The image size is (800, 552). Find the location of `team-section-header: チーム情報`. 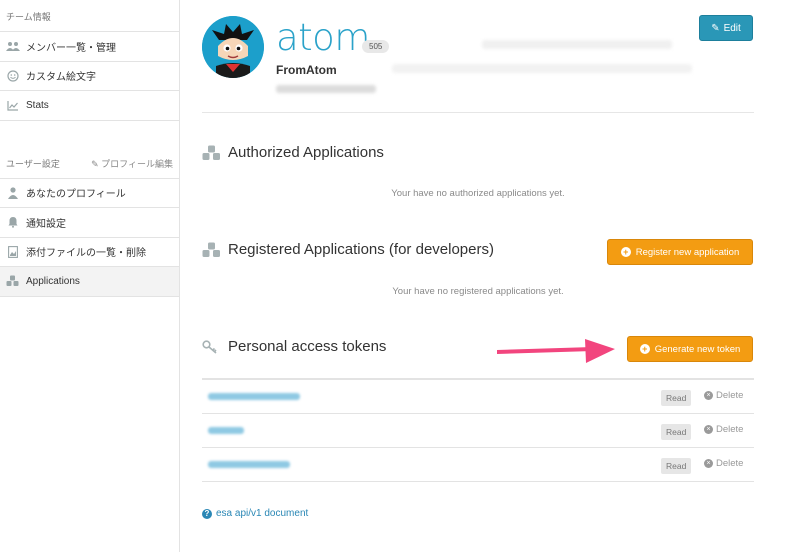

team-section-header: チーム情報 is located at coordinates (89, 16).